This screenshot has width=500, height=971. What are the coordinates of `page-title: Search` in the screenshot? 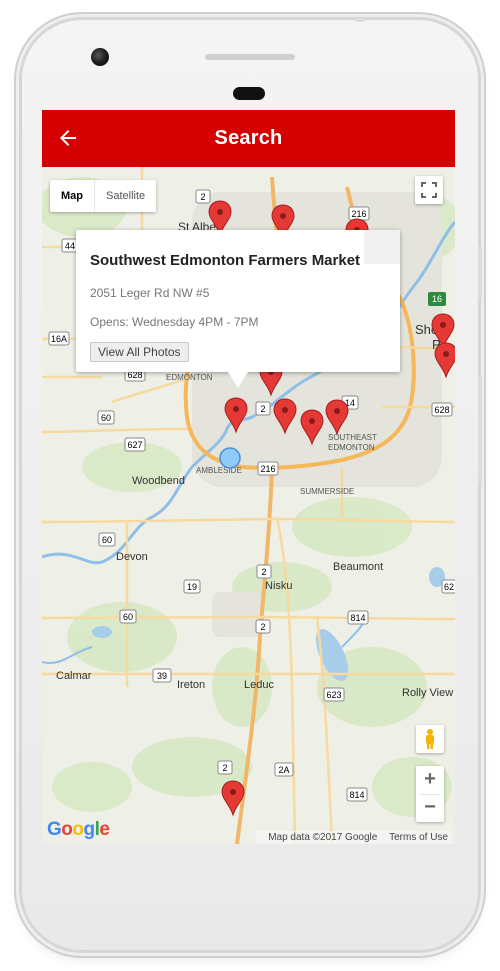 It's located at (248, 138).